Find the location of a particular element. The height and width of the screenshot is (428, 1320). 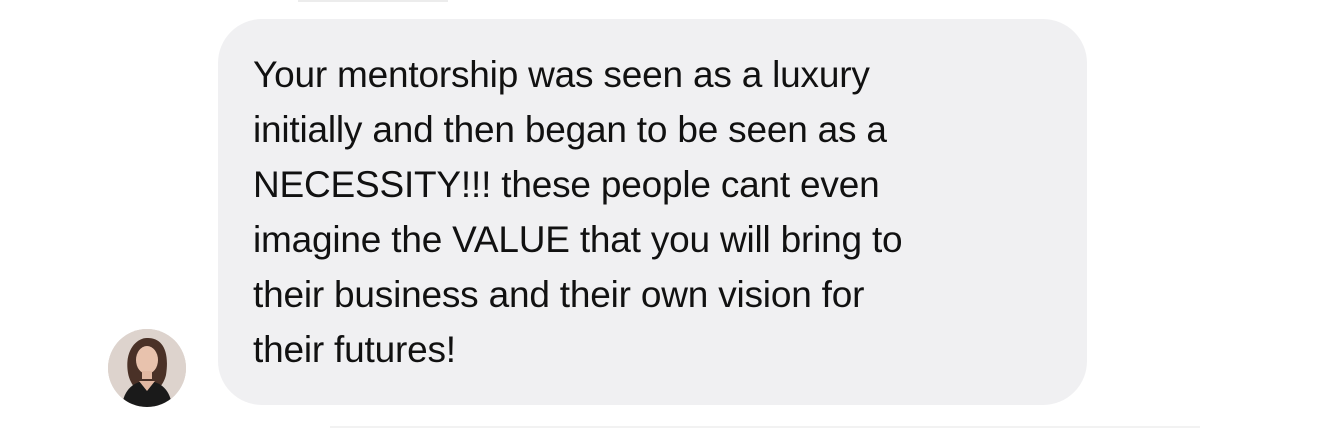

avatar is located at coordinates (147, 368).